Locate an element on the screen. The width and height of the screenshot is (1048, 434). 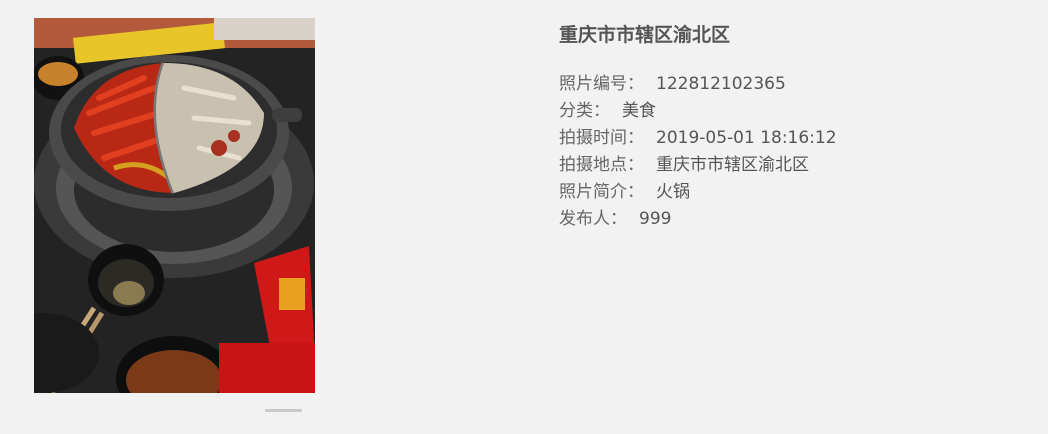
row-value: 火锅 is located at coordinates (673, 192).